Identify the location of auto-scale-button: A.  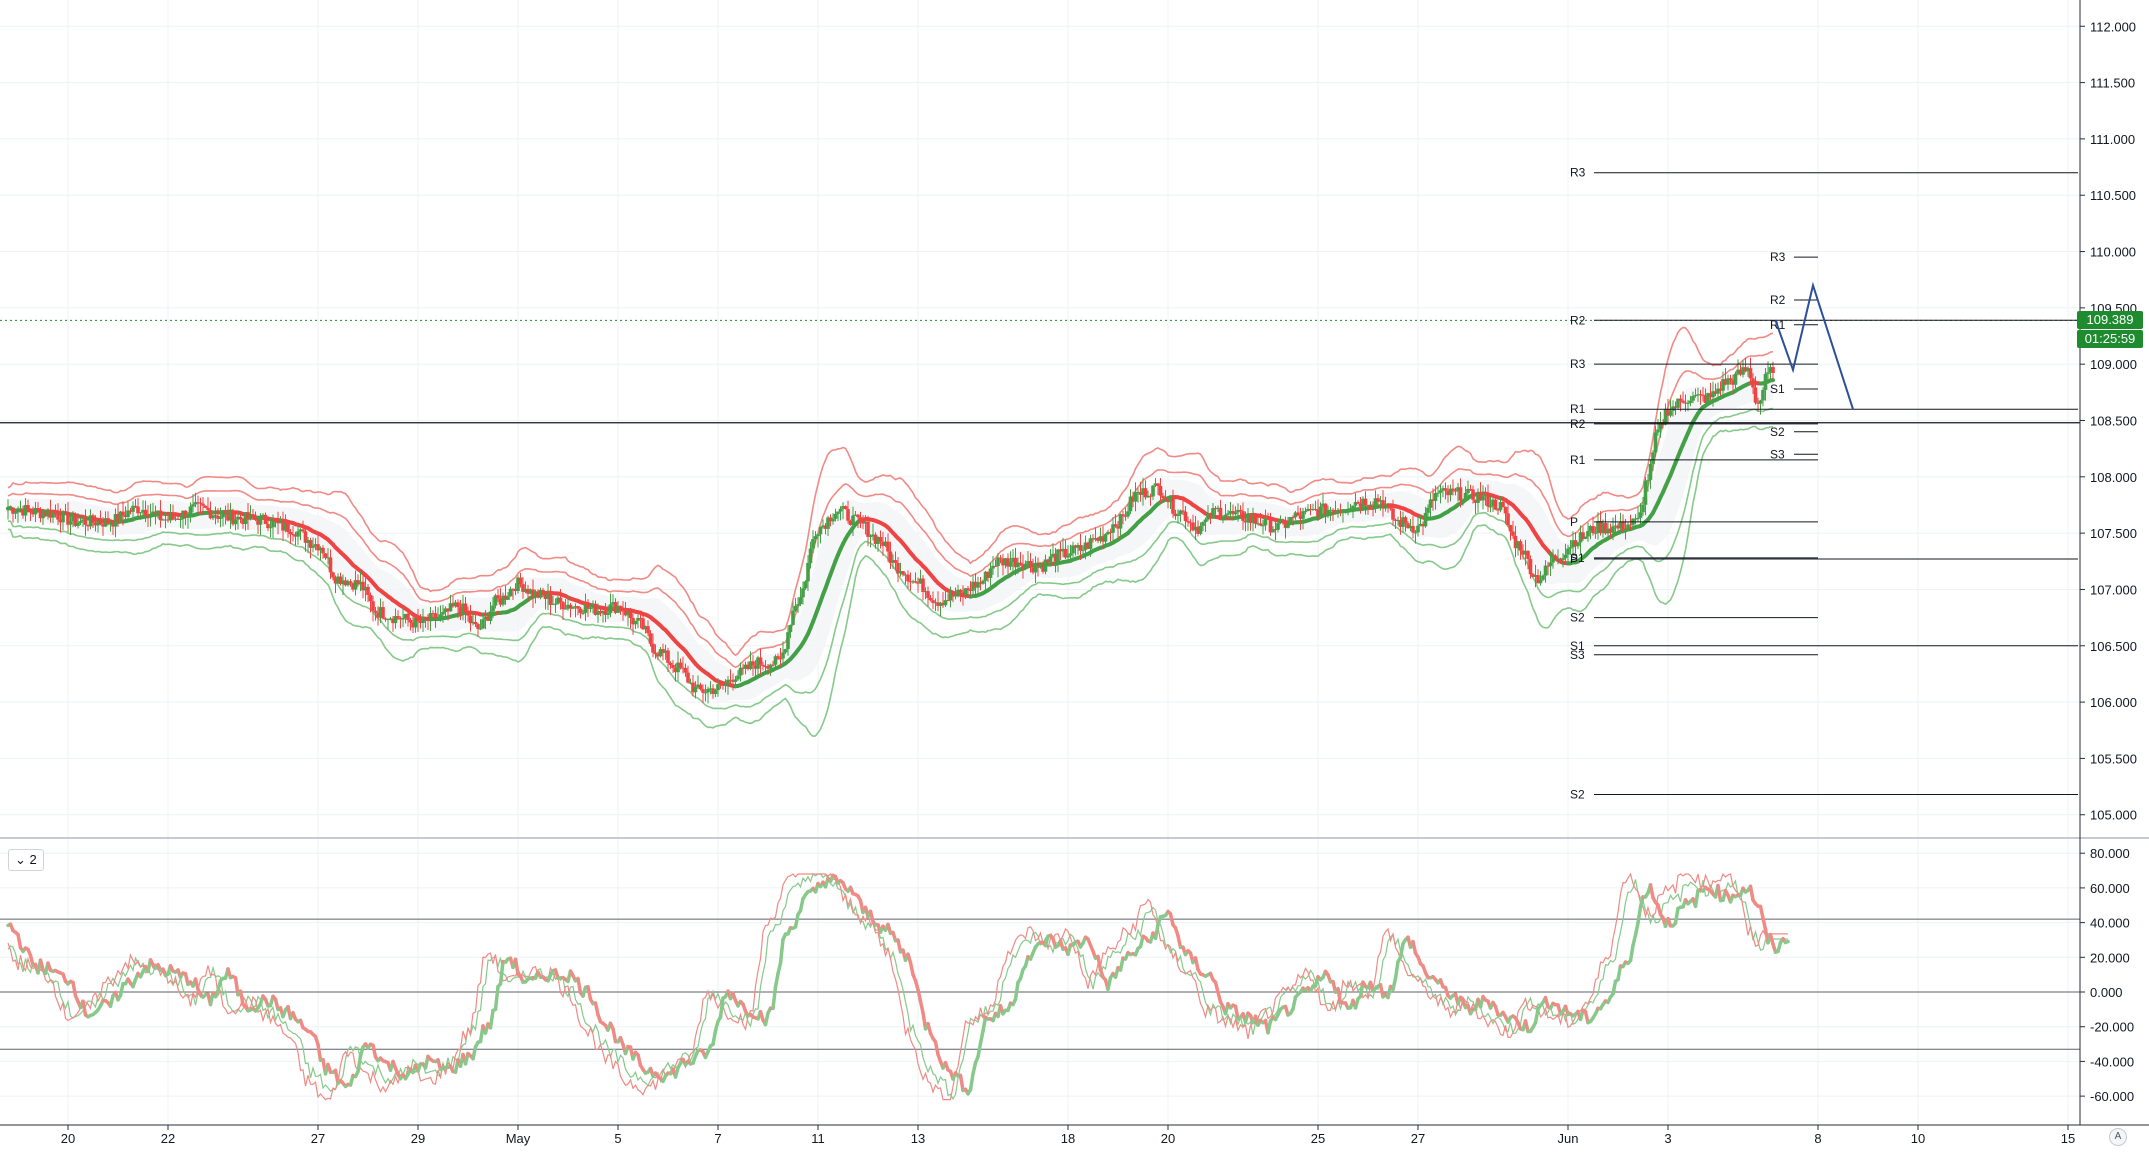
(2118, 1137).